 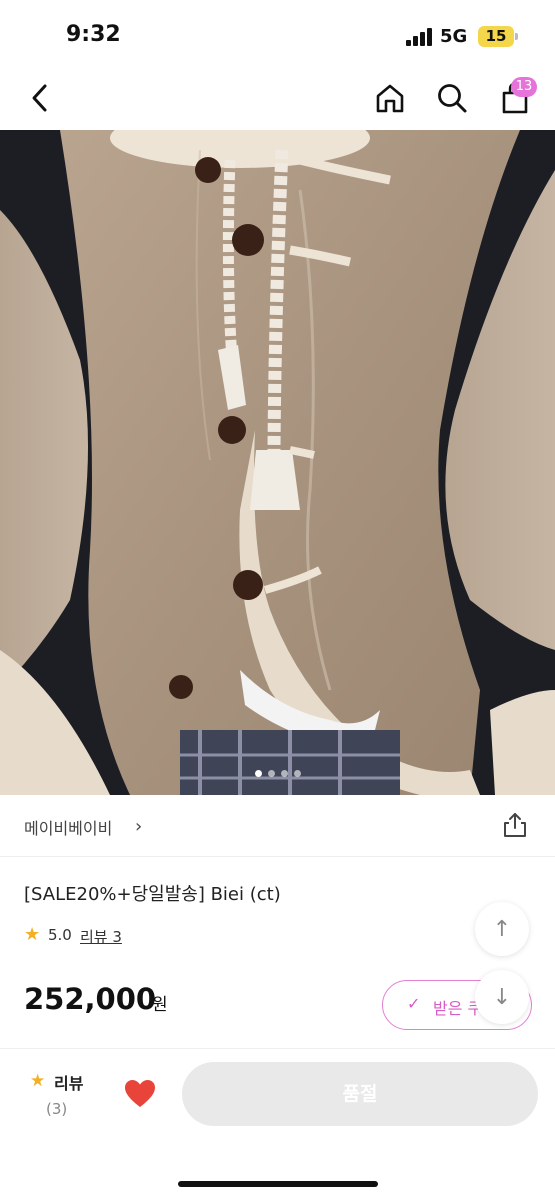 What do you see at coordinates (496, 36) in the screenshot?
I see `battery-icon: 15` at bounding box center [496, 36].